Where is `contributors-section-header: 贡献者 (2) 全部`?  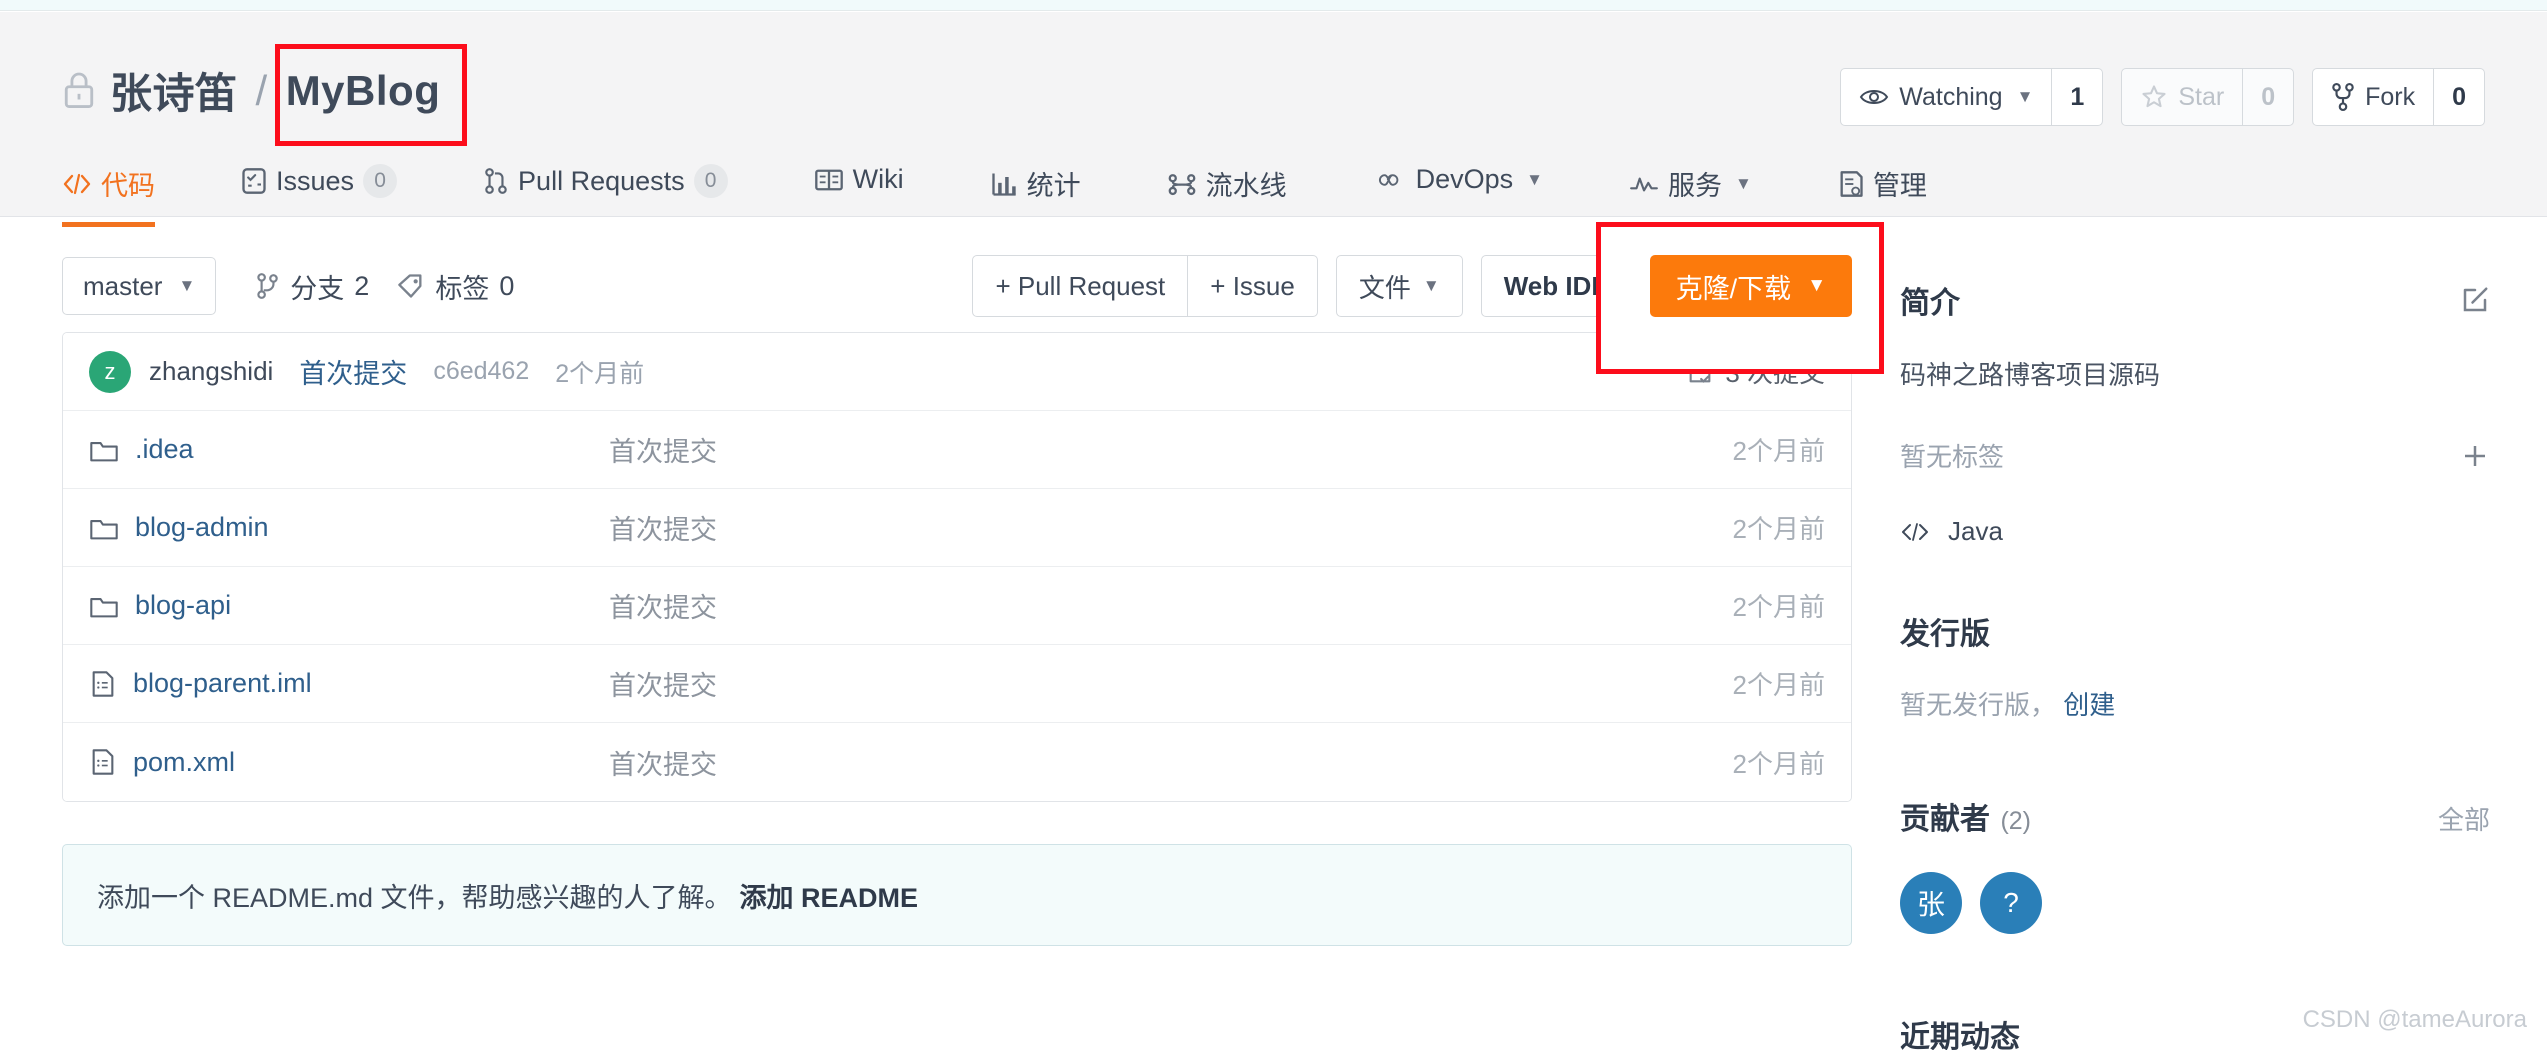 contributors-section-header: 贡献者 (2) 全部 is located at coordinates (2195, 816).